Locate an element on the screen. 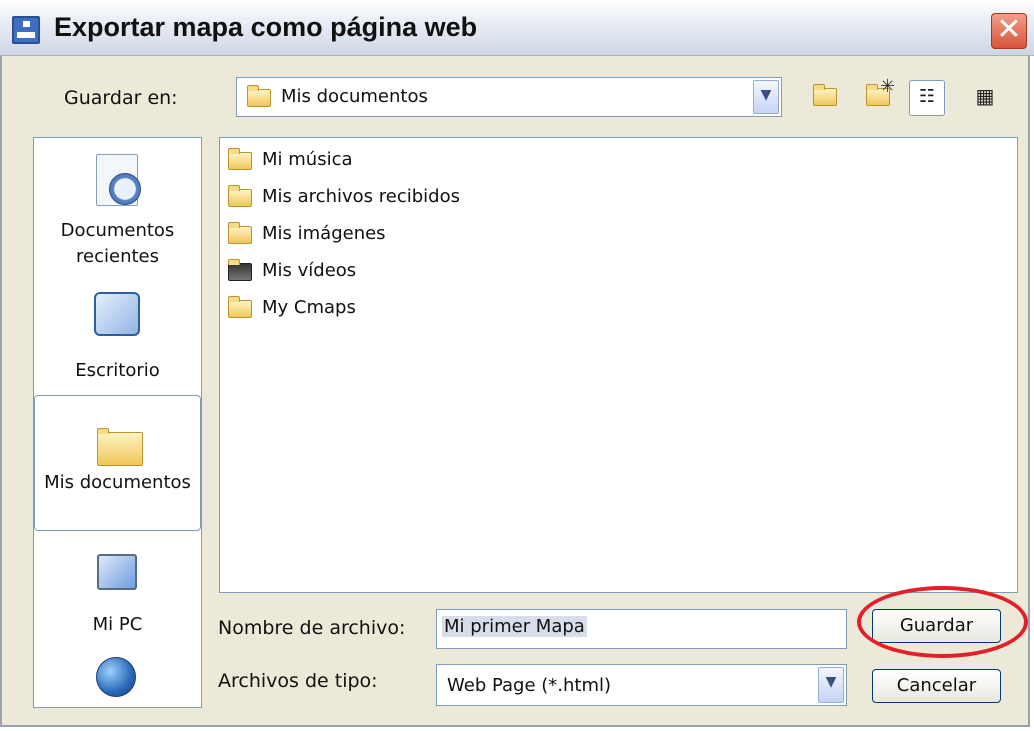 This screenshot has height=731, width=1034. recent-documents-icon is located at coordinates (118, 180).